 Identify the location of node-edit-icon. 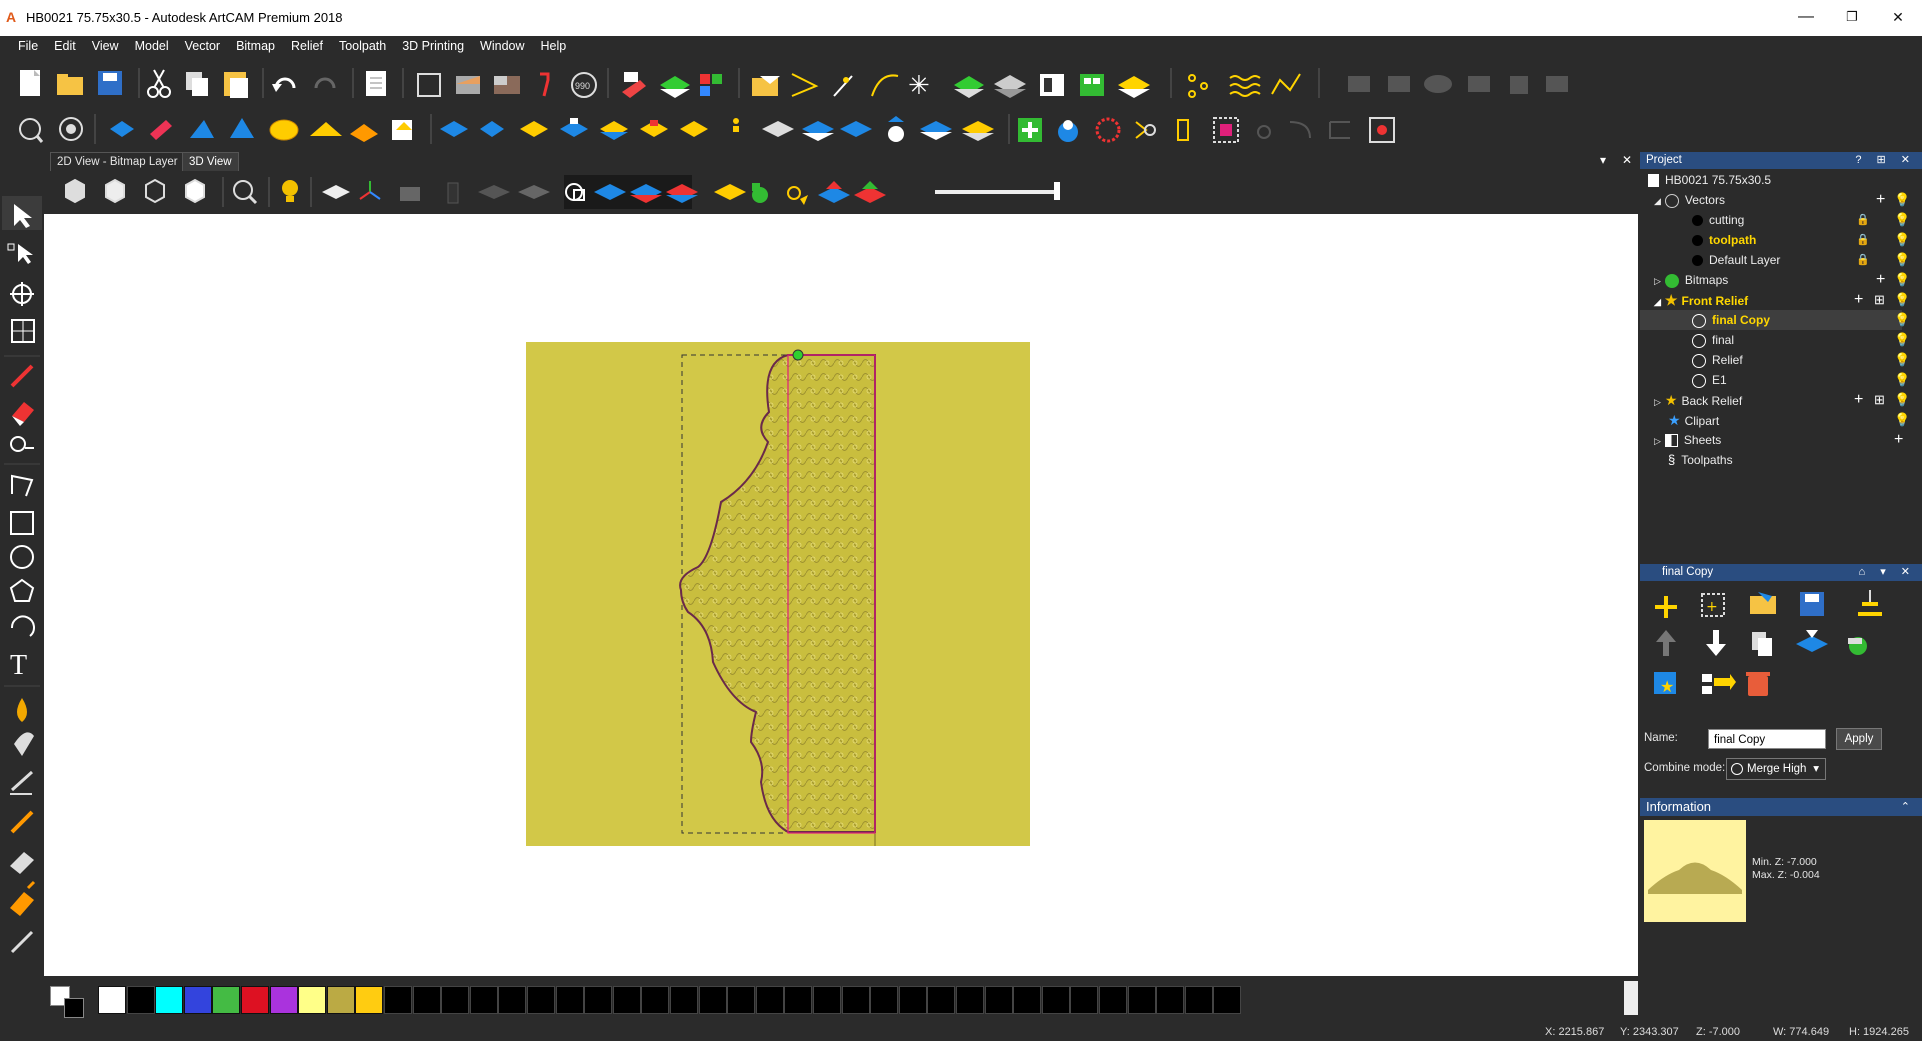
(20, 253).